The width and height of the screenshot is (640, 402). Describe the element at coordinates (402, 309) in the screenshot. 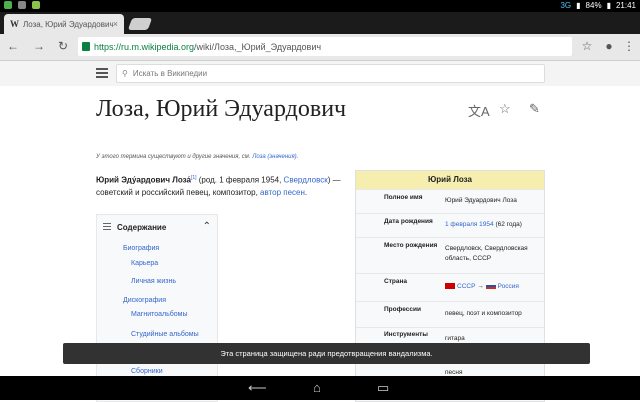

I see `infobox-label: Профессии` at that location.